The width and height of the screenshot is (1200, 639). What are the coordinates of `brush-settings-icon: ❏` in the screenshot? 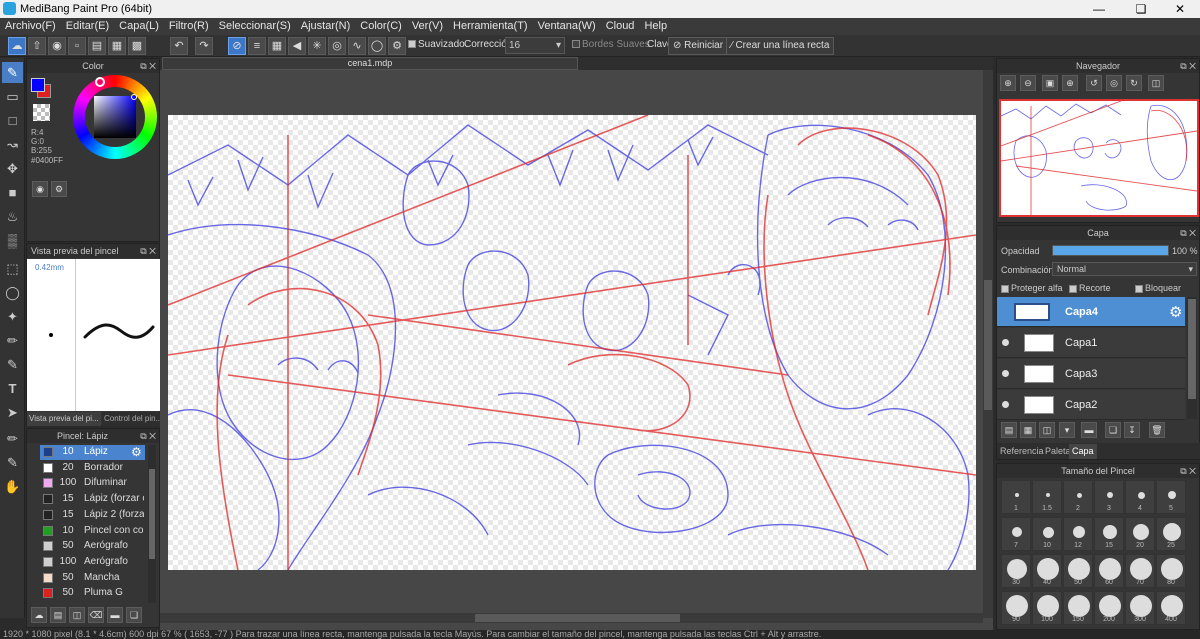 It's located at (134, 615).